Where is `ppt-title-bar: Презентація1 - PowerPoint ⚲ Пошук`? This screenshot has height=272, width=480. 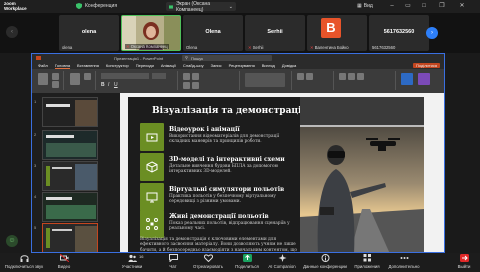 ppt-title-bar: Презентація1 - PowerPoint ⚲ Пошук is located at coordinates (238, 58).